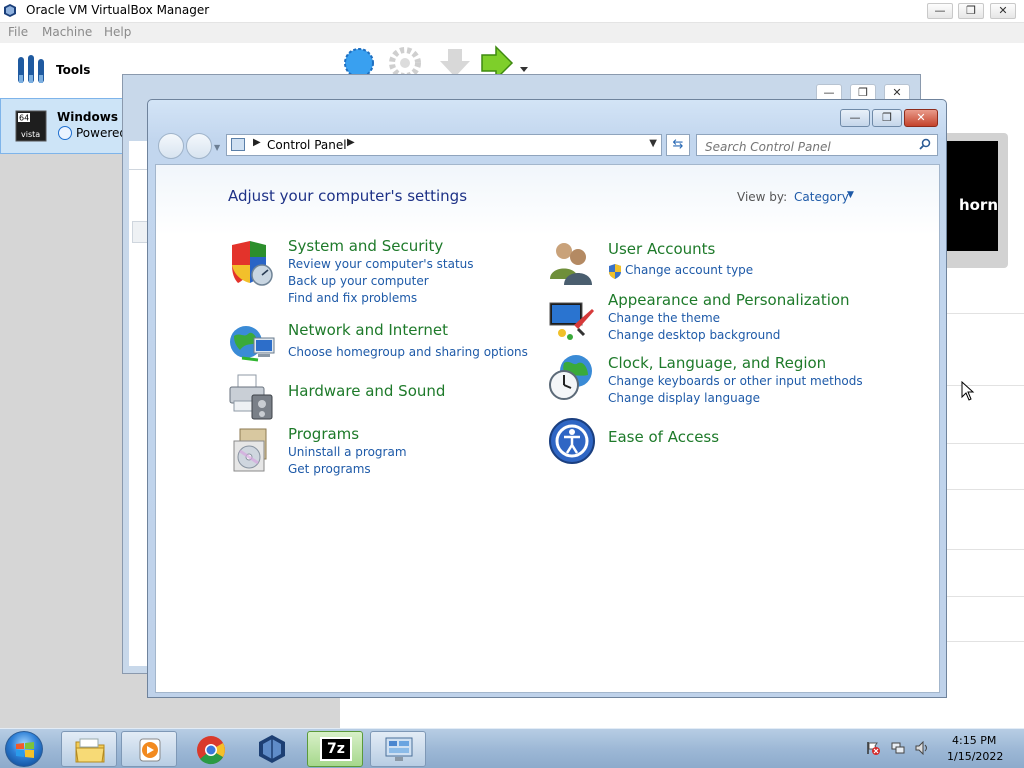  I want to click on category-title: Programs, so click(323, 434).